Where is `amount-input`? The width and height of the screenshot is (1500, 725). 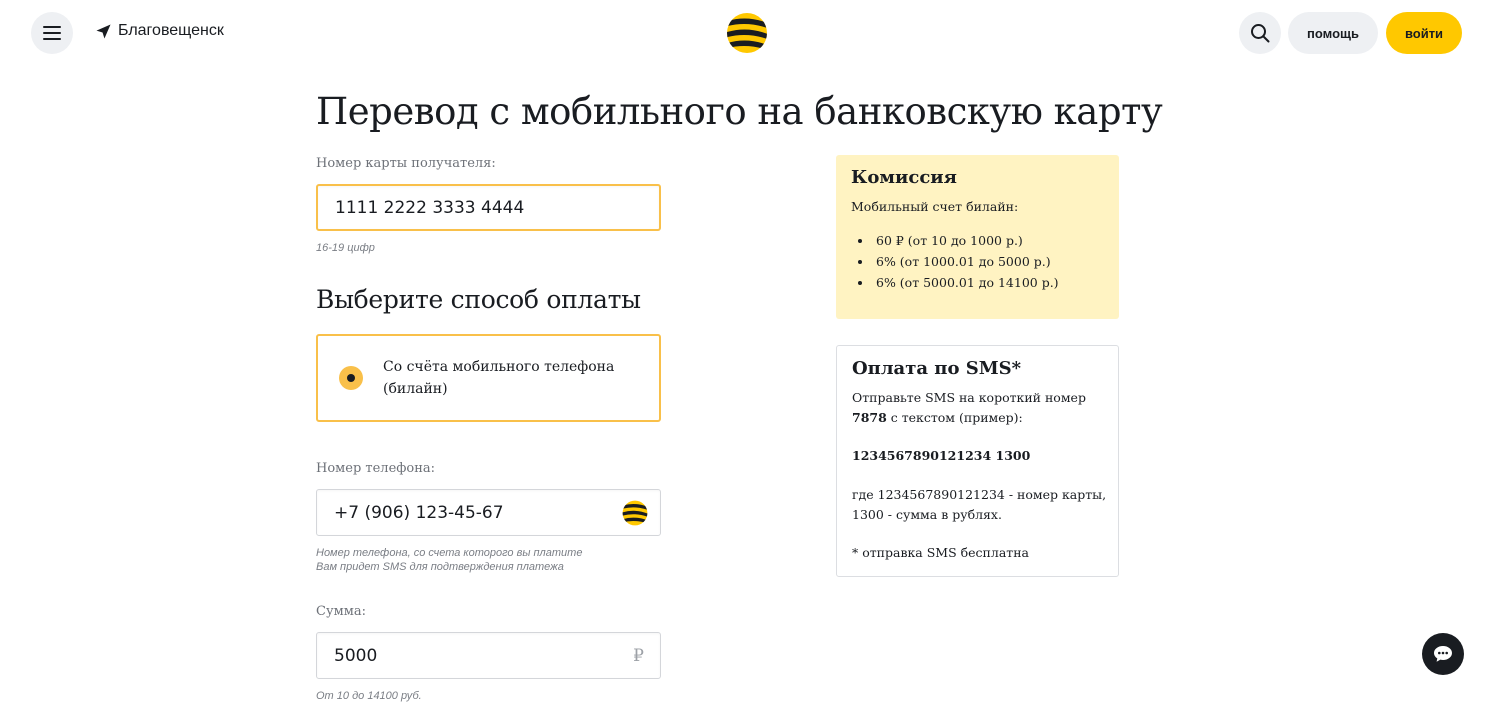 amount-input is located at coordinates (488, 655).